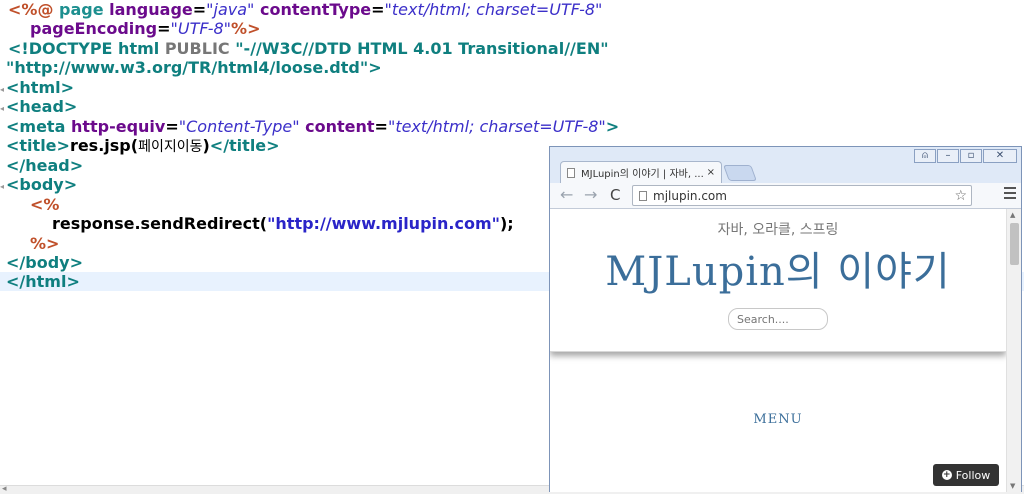 The image size is (1024, 494). I want to click on doctype-dtd-url: "http://www.w3.org/TR/html4/loose.dtd">, so click(194, 67).